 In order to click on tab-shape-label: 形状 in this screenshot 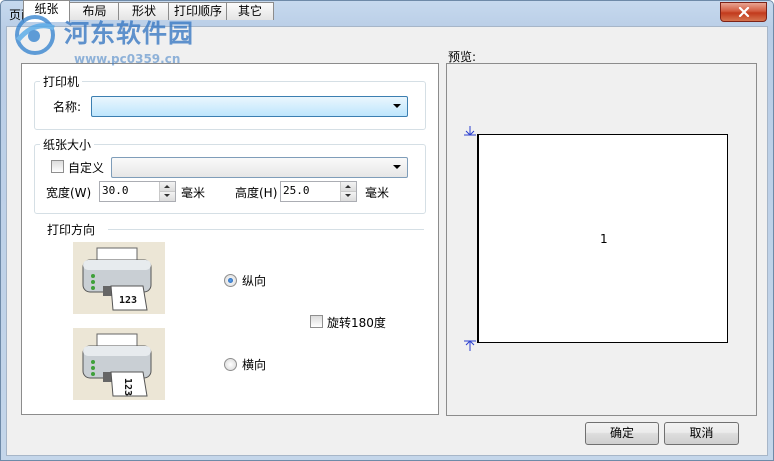, I will do `click(143, 11)`.